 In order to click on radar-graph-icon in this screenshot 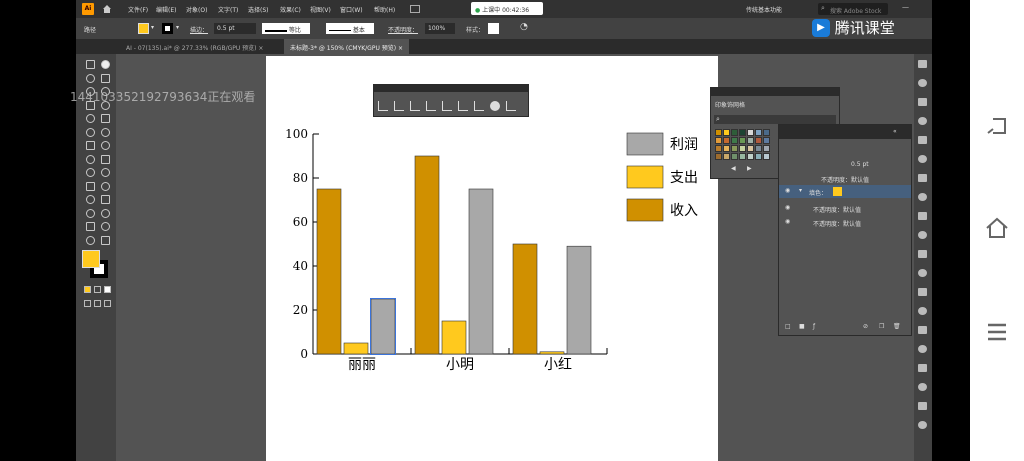, I will do `click(511, 106)`.